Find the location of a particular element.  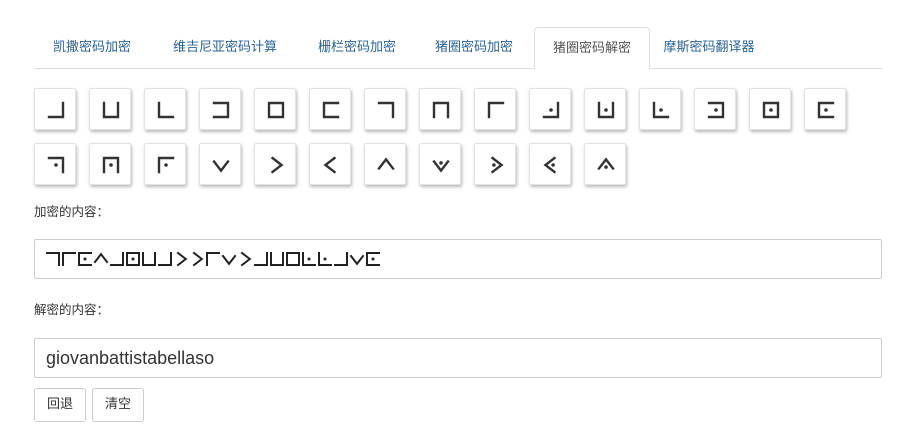

pigpen-dotgrid-k-icon is located at coordinates (606, 110).